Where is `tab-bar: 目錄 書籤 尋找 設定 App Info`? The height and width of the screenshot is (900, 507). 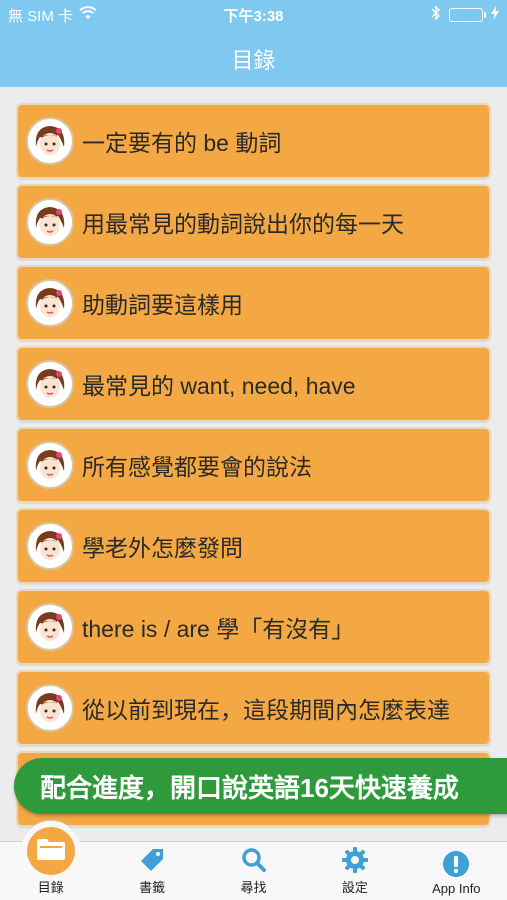 tab-bar: 目錄 書籤 尋找 設定 App Info is located at coordinates (253, 860).